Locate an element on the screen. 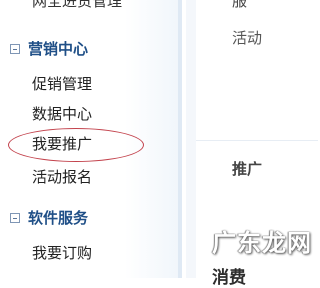  section-title-software-service: 软件服务 is located at coordinates (58, 218).